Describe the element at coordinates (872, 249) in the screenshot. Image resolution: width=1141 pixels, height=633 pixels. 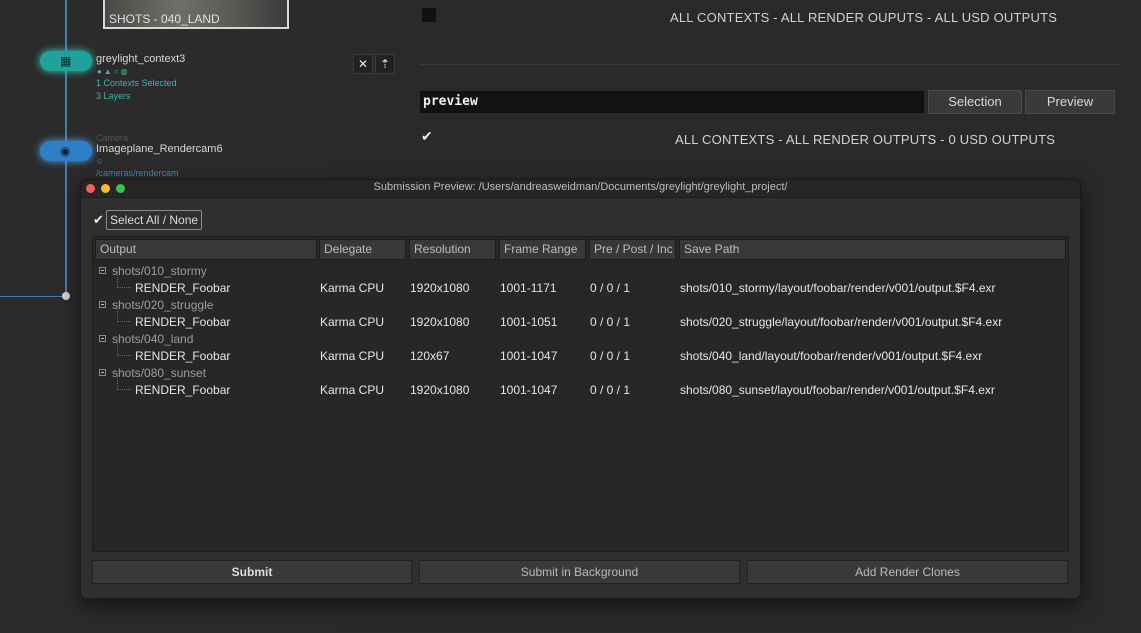
I see `column-header-save-path: Save Path` at that location.